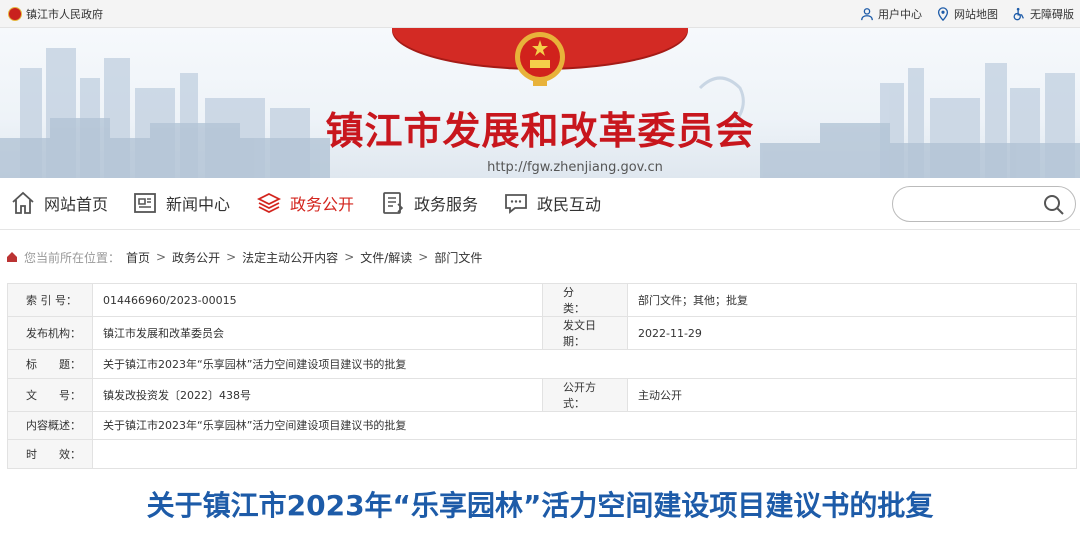 This screenshot has height=540, width=1080. Describe the element at coordinates (458, 257) in the screenshot. I see `breadcrumb-dept-docs: 部门文件` at that location.